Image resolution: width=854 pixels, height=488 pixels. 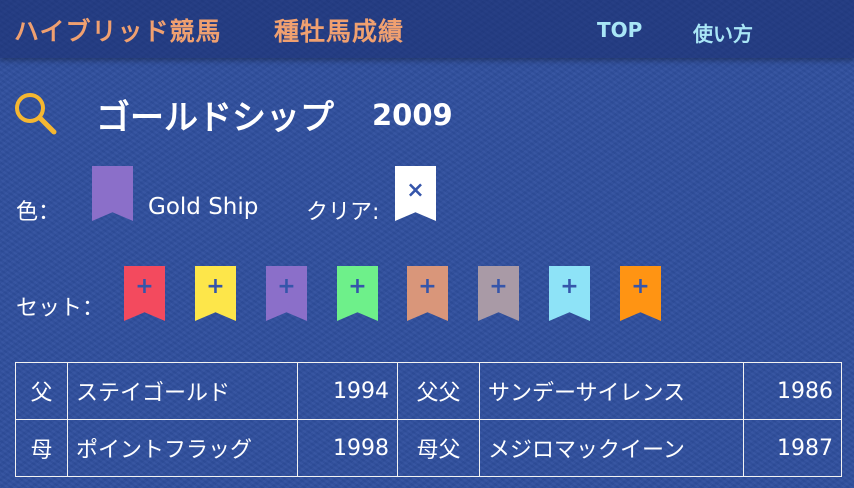 What do you see at coordinates (215, 118) in the screenshot?
I see `horse-name: ゴールドシップ` at bounding box center [215, 118].